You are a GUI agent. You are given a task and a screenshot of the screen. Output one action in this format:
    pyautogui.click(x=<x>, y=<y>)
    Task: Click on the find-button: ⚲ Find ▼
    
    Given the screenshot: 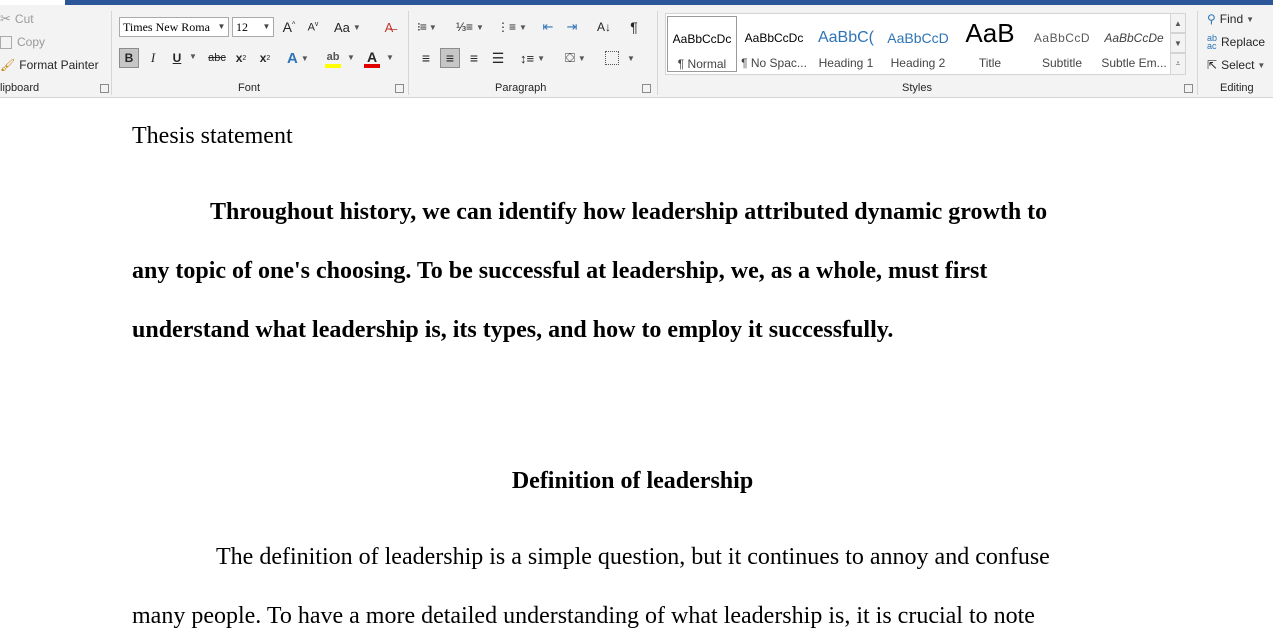 What is the action you would take?
    pyautogui.click(x=1230, y=19)
    